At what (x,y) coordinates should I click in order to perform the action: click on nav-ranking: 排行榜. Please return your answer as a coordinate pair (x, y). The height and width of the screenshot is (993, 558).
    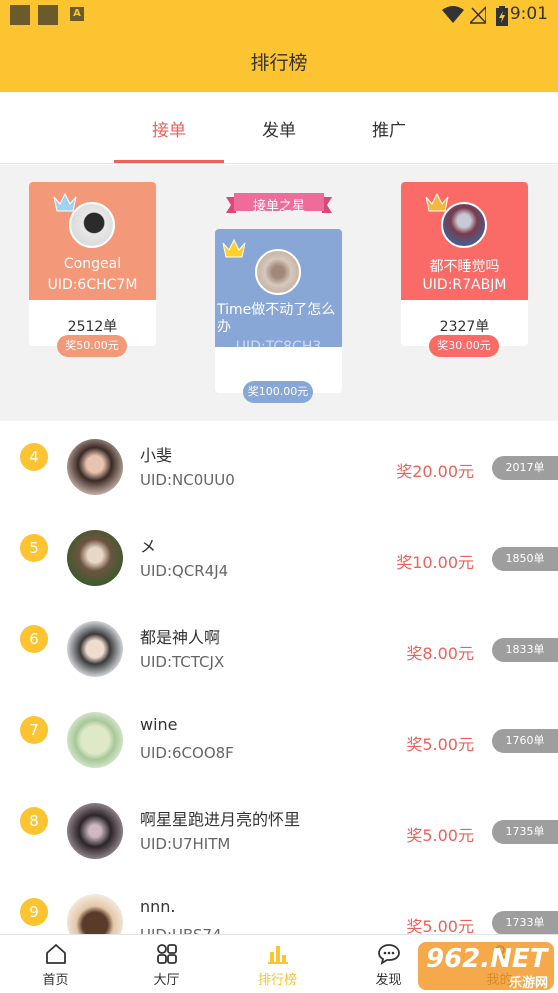
    Looking at the image, I should click on (277, 964).